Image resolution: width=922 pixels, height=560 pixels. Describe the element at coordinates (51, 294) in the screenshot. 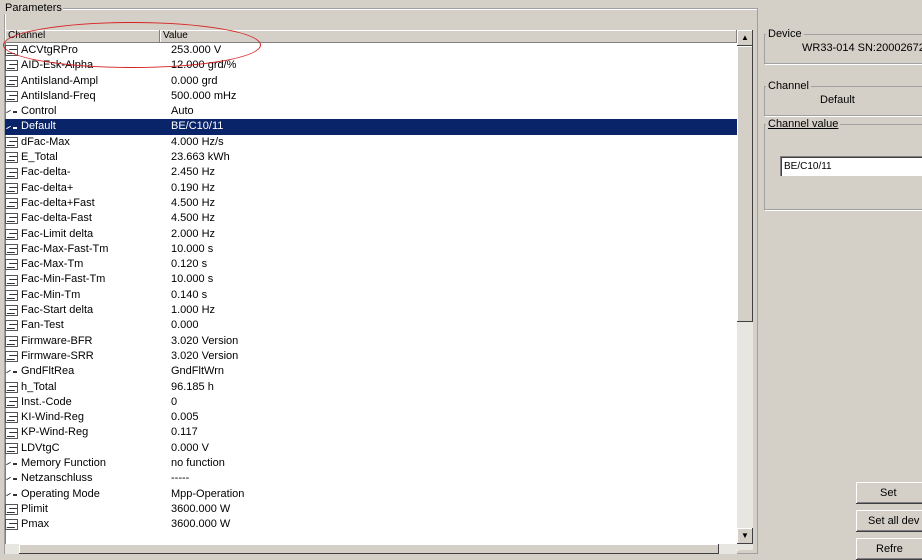

I see `channel-name-label: Fac-Min-Tm` at that location.